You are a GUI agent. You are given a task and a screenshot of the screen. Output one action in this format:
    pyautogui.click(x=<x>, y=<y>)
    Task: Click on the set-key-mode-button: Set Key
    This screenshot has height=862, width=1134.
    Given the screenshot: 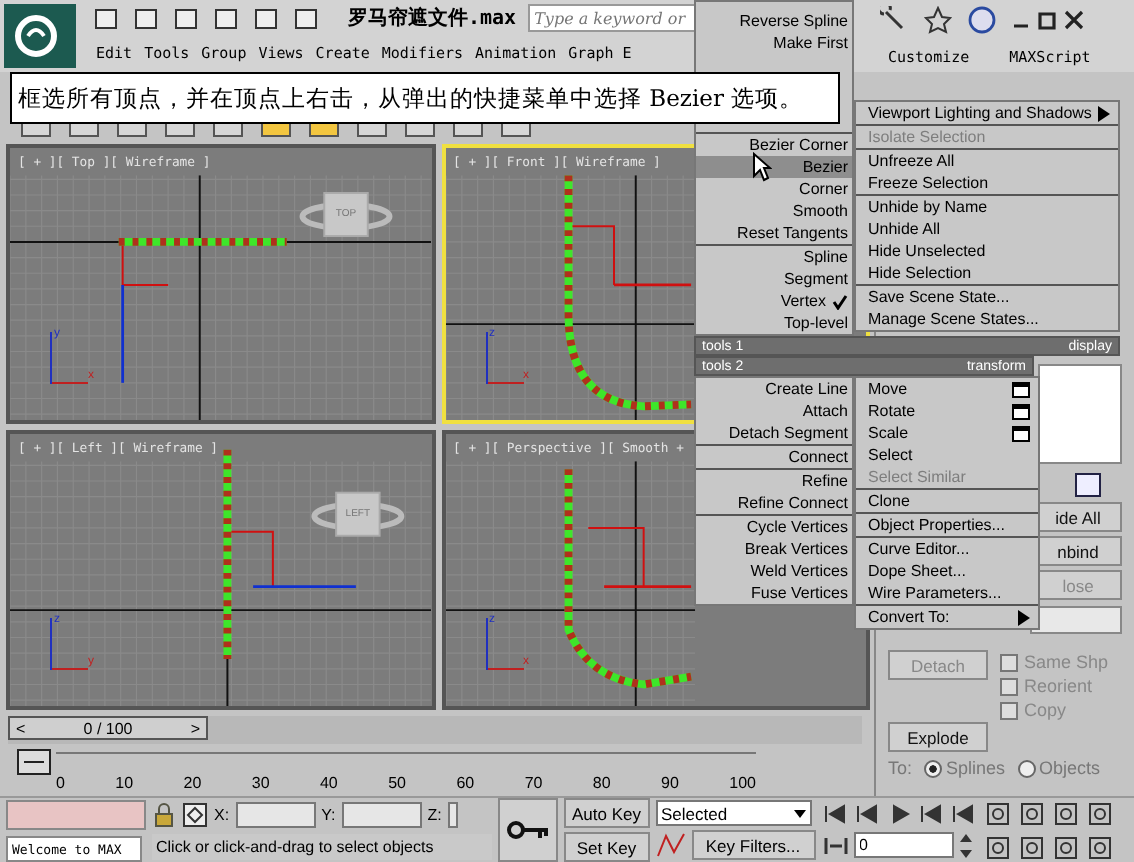 What is the action you would take?
    pyautogui.click(x=606, y=847)
    